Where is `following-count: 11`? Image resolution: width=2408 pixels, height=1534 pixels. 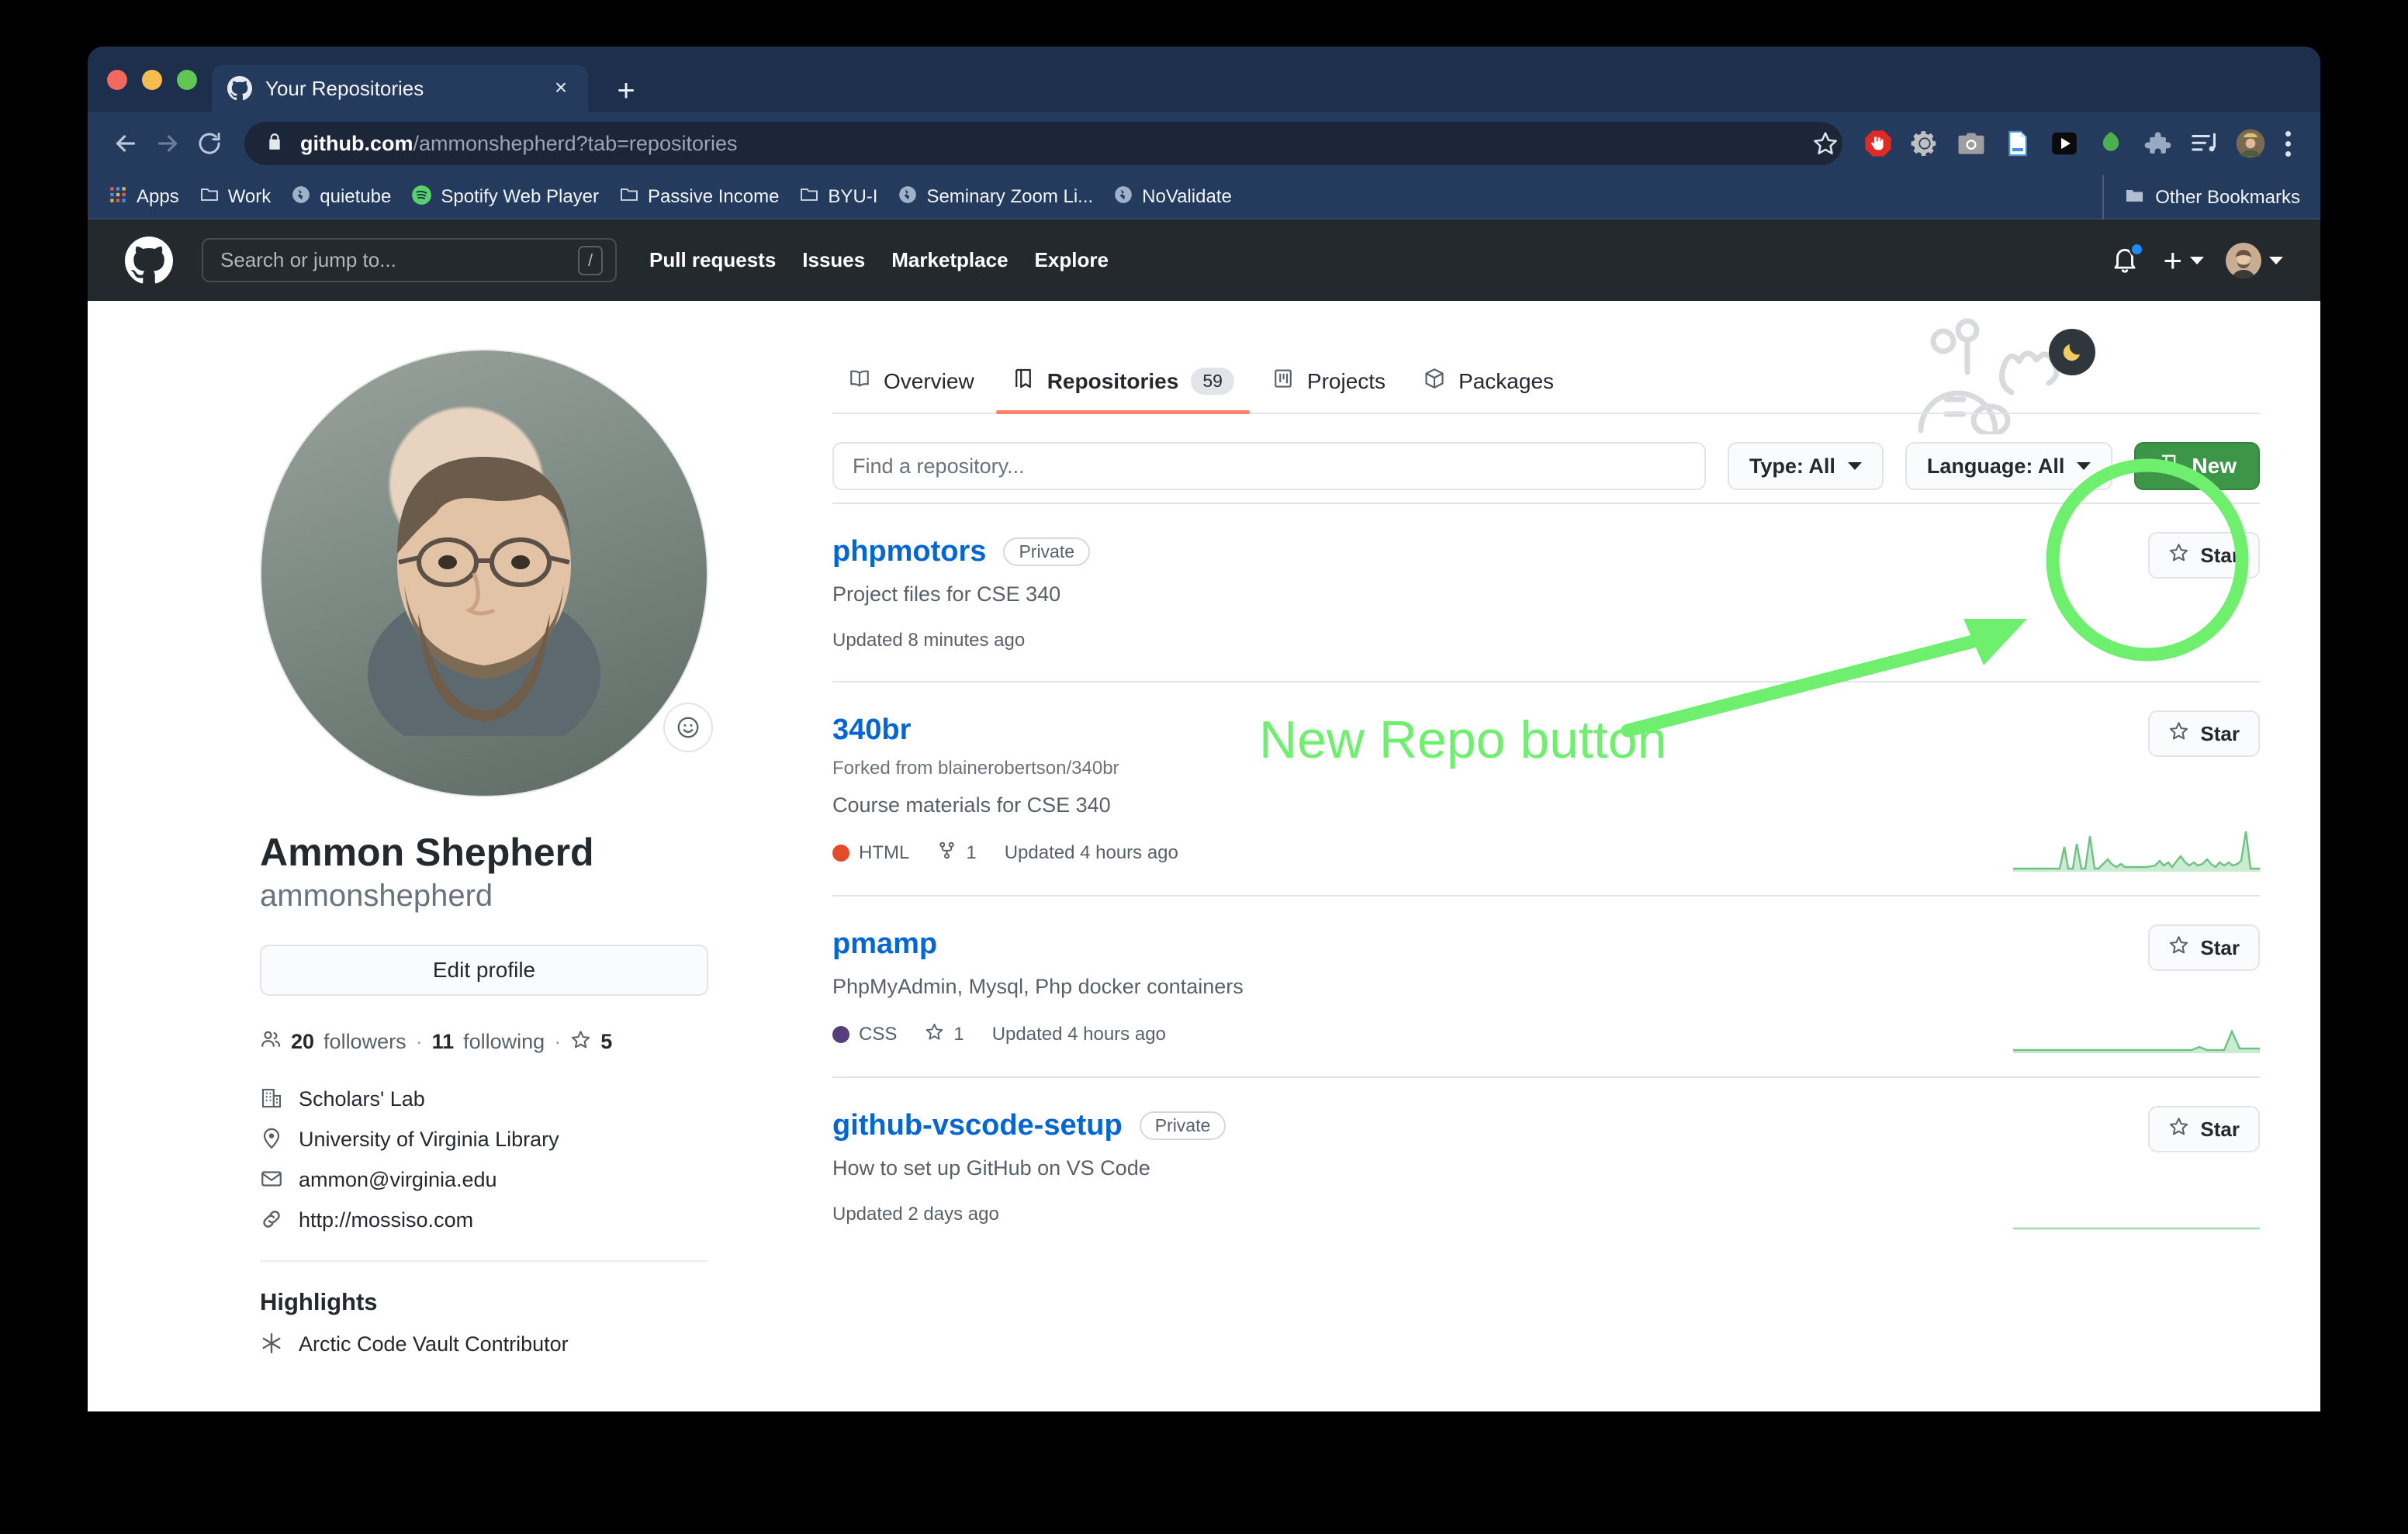 following-count: 11 is located at coordinates (443, 1042).